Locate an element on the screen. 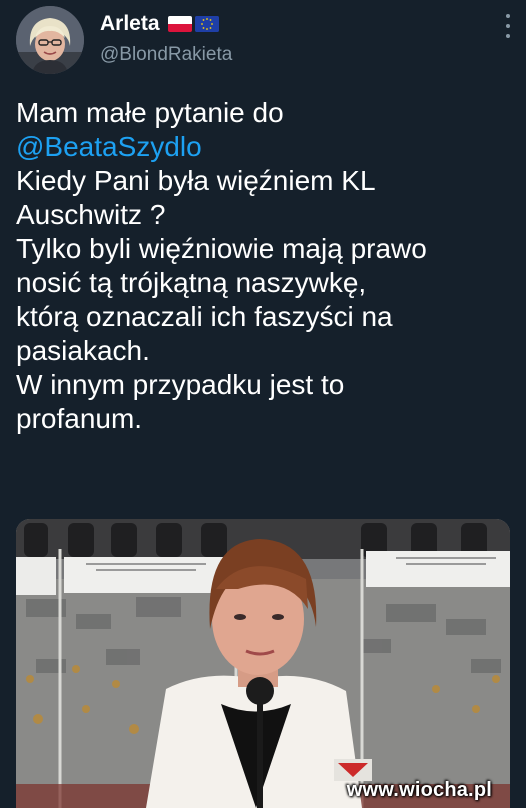 The height and width of the screenshot is (808, 526). poland-flag-icon is located at coordinates (179, 24).